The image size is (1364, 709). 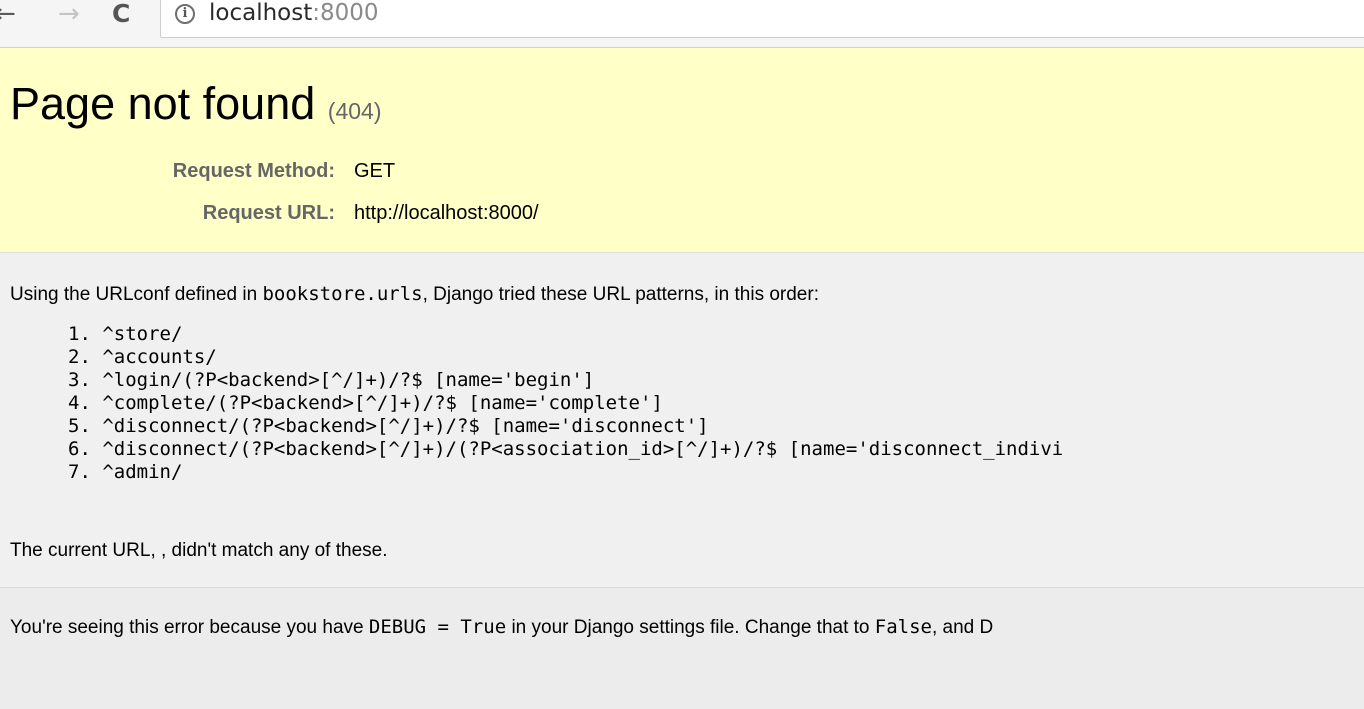 What do you see at coordinates (79, 472) in the screenshot?
I see `pattern-number: 7.` at bounding box center [79, 472].